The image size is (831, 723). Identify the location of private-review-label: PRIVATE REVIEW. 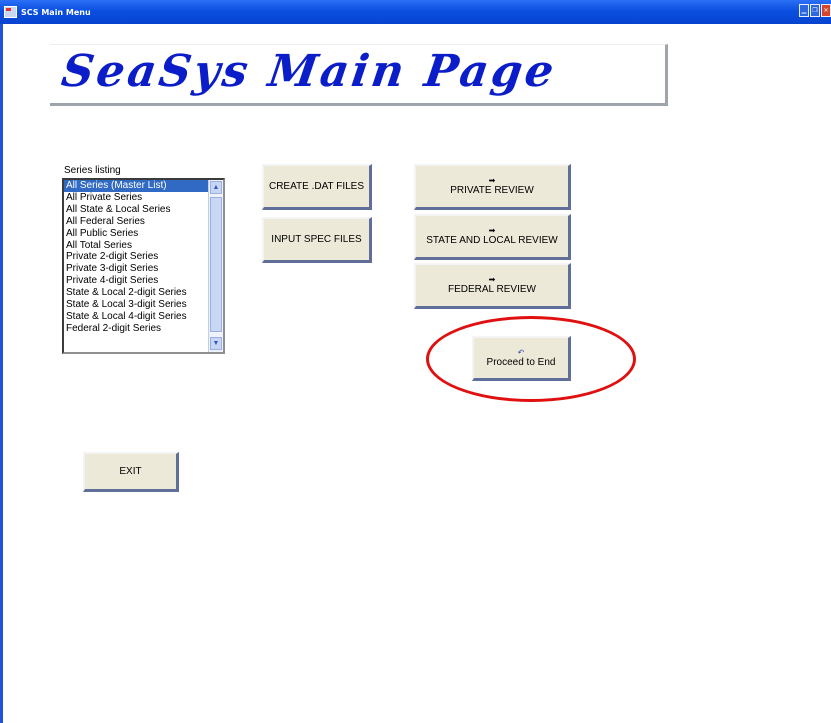
(492, 190).